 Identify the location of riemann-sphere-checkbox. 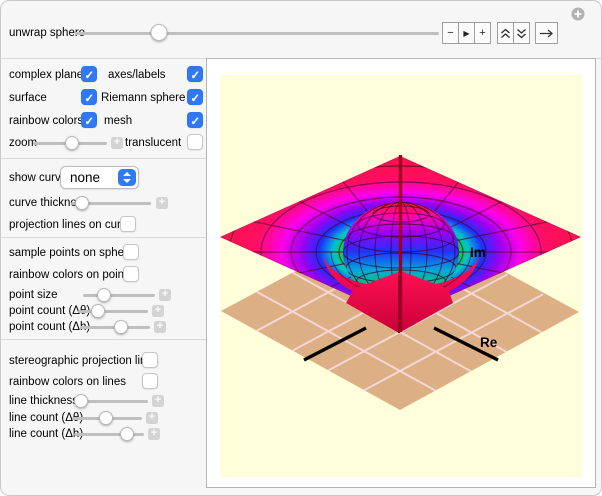
(195, 97).